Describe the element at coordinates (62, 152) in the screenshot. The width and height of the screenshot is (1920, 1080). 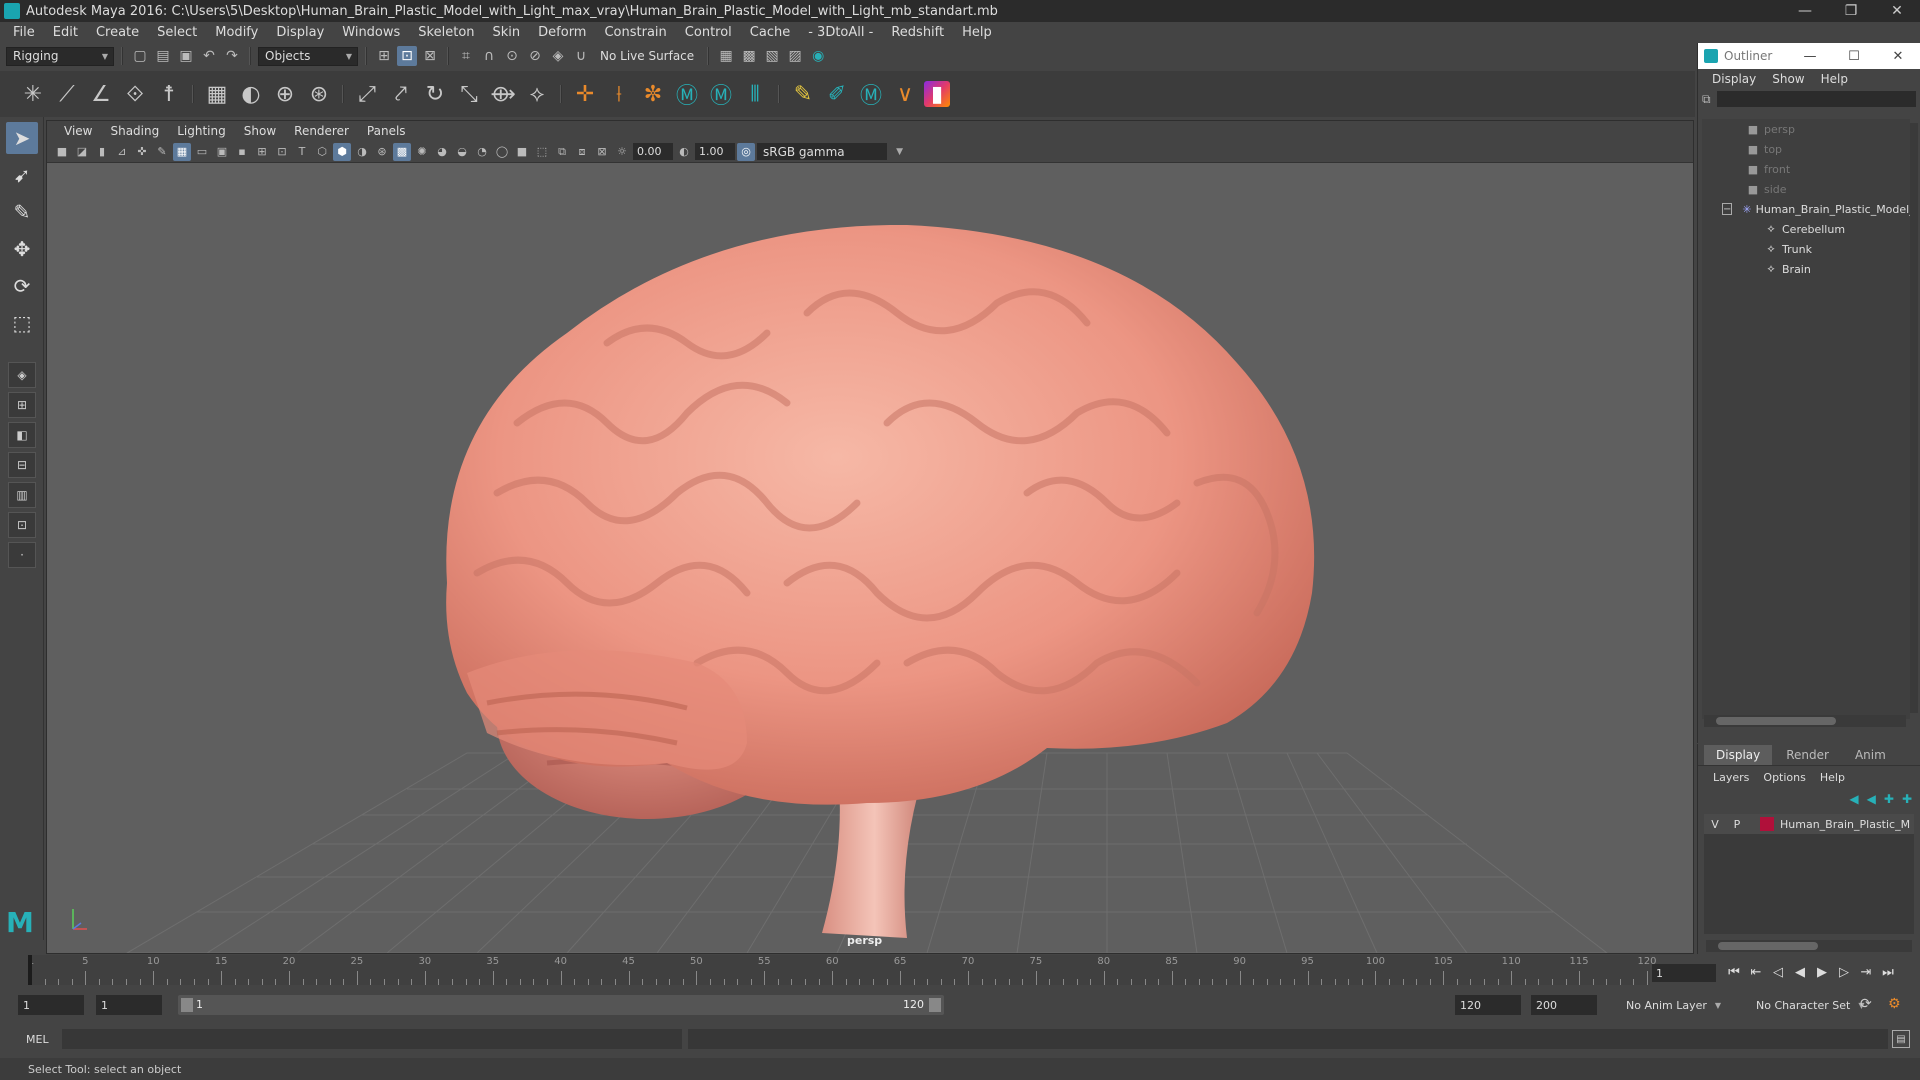
I see `camera-icon: ■` at that location.